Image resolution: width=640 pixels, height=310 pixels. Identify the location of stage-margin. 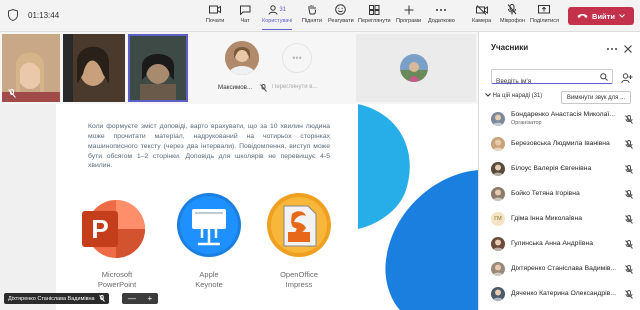
(28, 207).